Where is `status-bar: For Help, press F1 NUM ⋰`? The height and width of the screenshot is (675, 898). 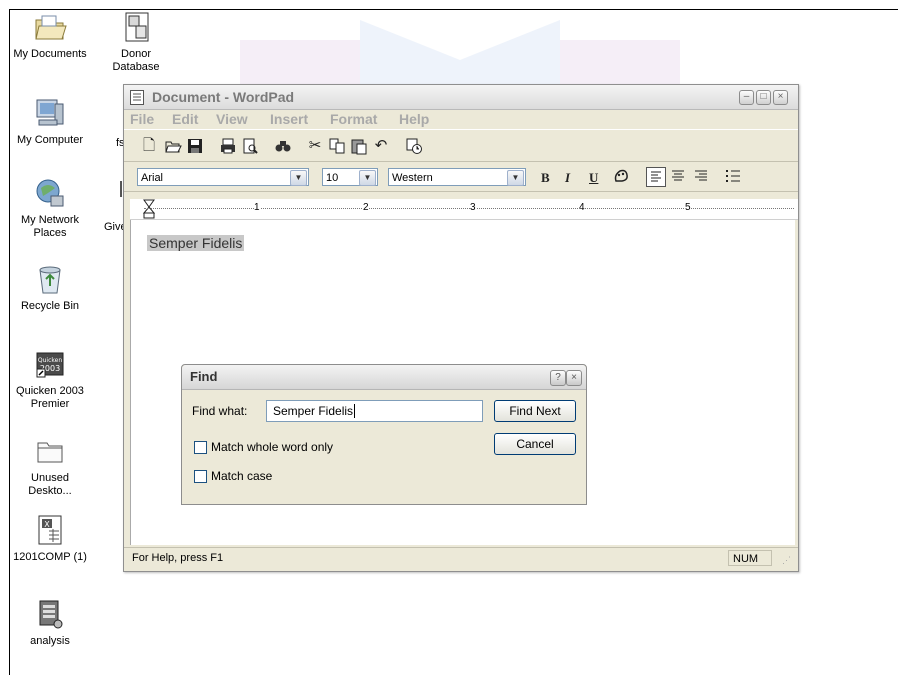 status-bar: For Help, press F1 NUM ⋰ is located at coordinates (461, 558).